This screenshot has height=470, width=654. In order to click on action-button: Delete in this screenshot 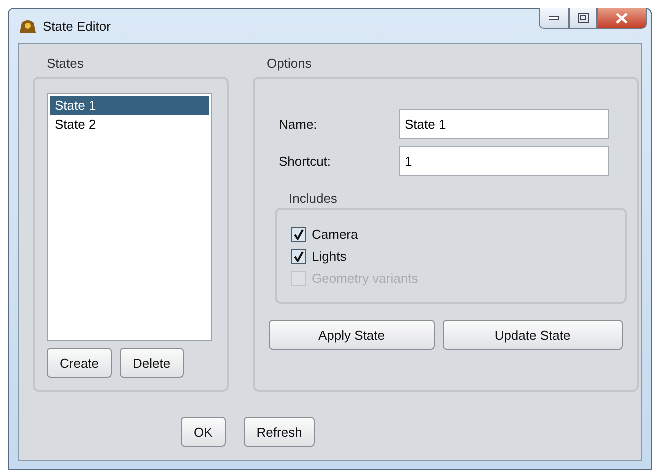, I will do `click(152, 363)`.